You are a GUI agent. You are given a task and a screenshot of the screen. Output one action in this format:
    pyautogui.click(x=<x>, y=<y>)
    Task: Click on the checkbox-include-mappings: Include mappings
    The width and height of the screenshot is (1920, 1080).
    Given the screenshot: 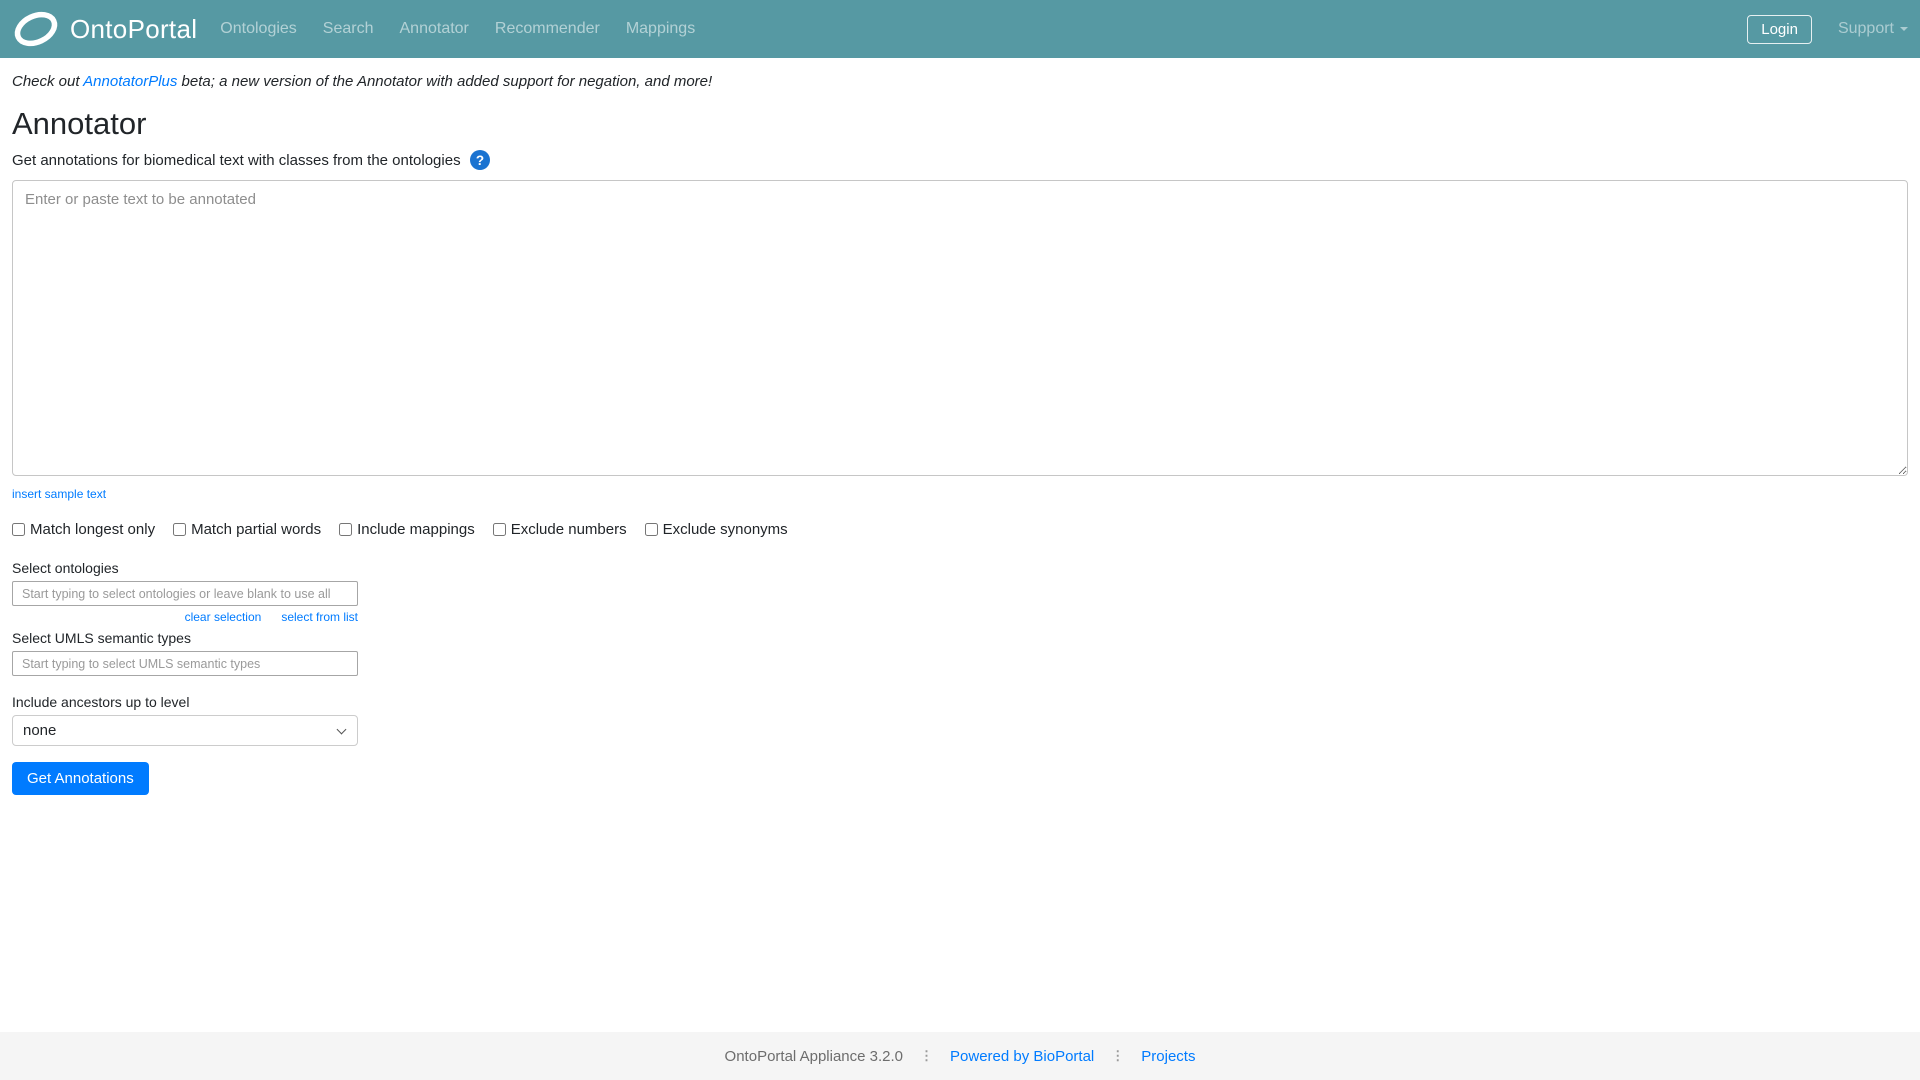 What is the action you would take?
    pyautogui.click(x=407, y=529)
    